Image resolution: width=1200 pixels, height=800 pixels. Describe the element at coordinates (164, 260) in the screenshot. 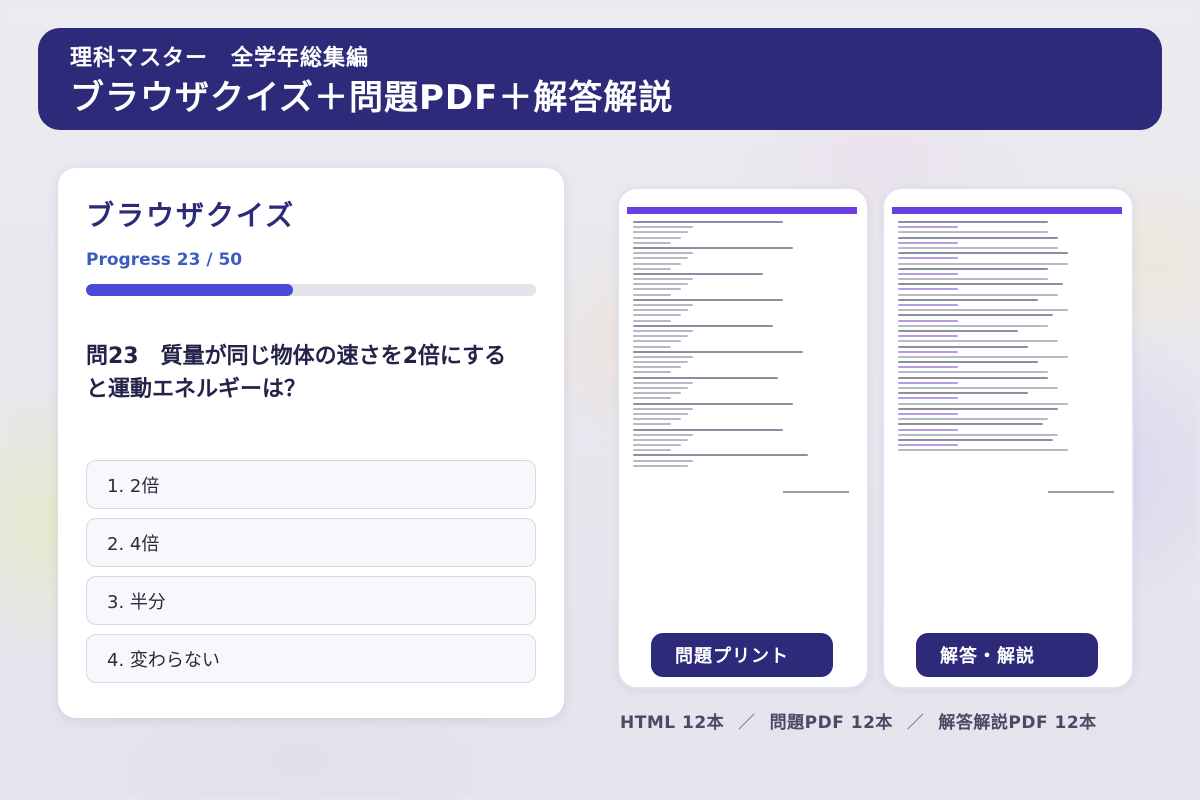

I see `progress-label: Progress 23 / 50` at that location.